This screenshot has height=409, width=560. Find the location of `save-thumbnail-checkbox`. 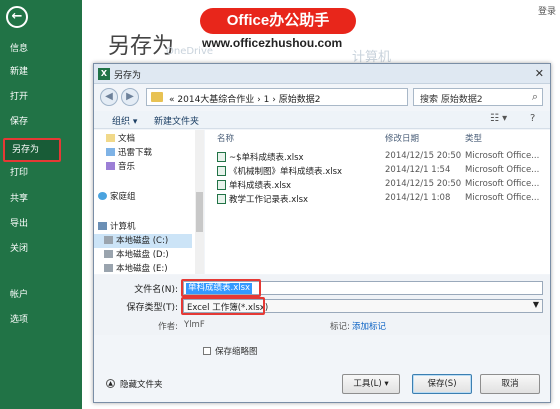

save-thumbnail-checkbox is located at coordinates (207, 351).